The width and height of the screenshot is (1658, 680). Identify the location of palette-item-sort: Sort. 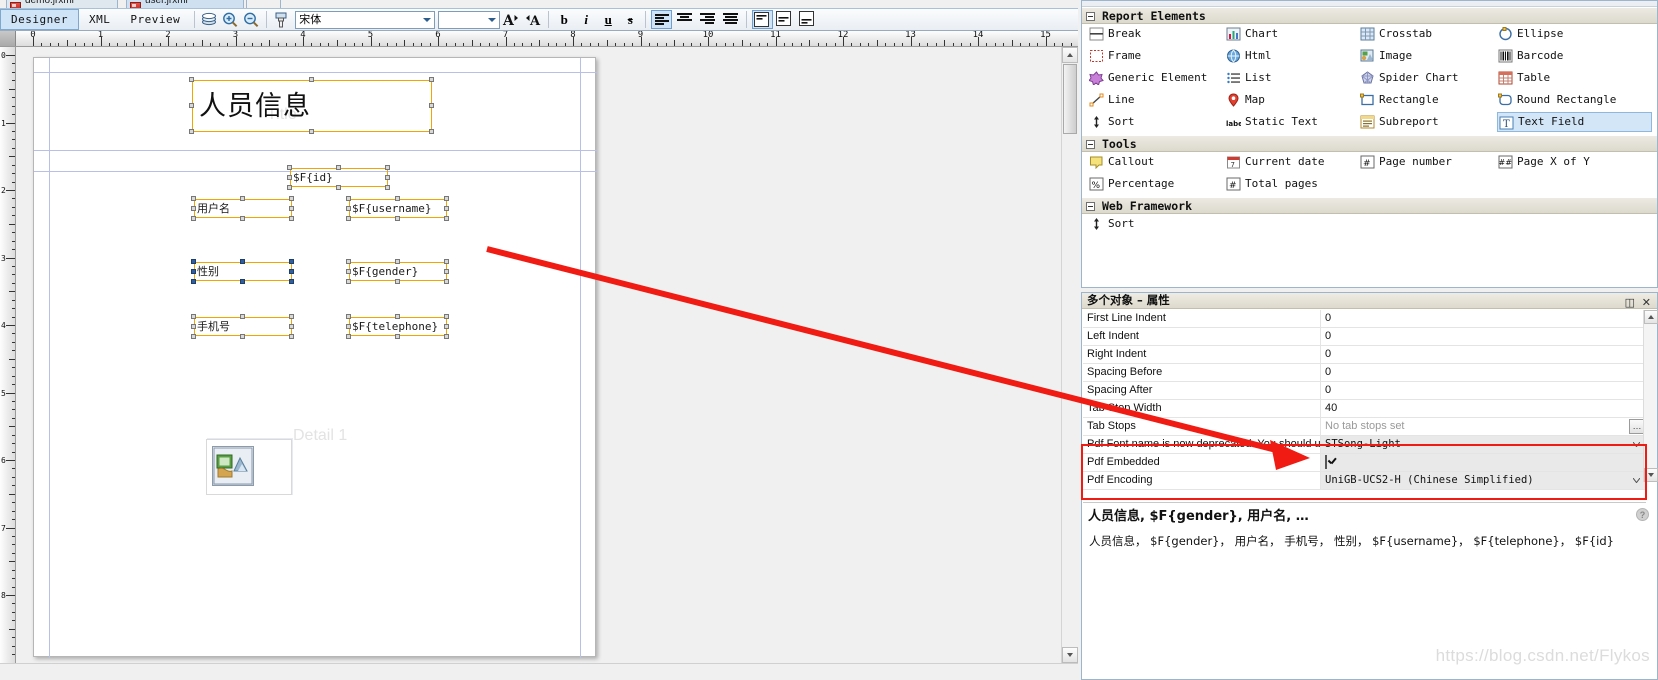
(1156, 224).